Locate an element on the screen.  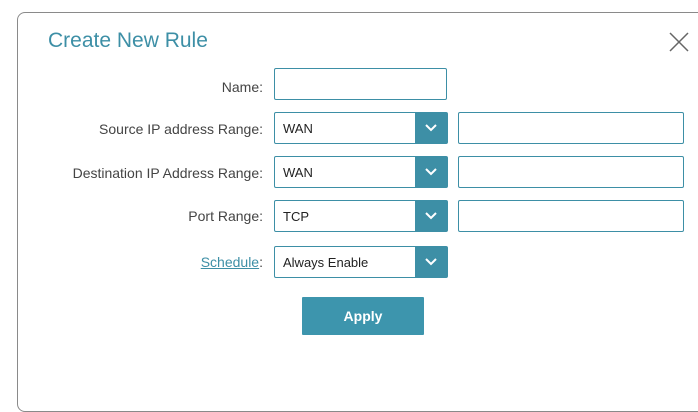
port-range-protocol-select: TCP is located at coordinates (361, 216).